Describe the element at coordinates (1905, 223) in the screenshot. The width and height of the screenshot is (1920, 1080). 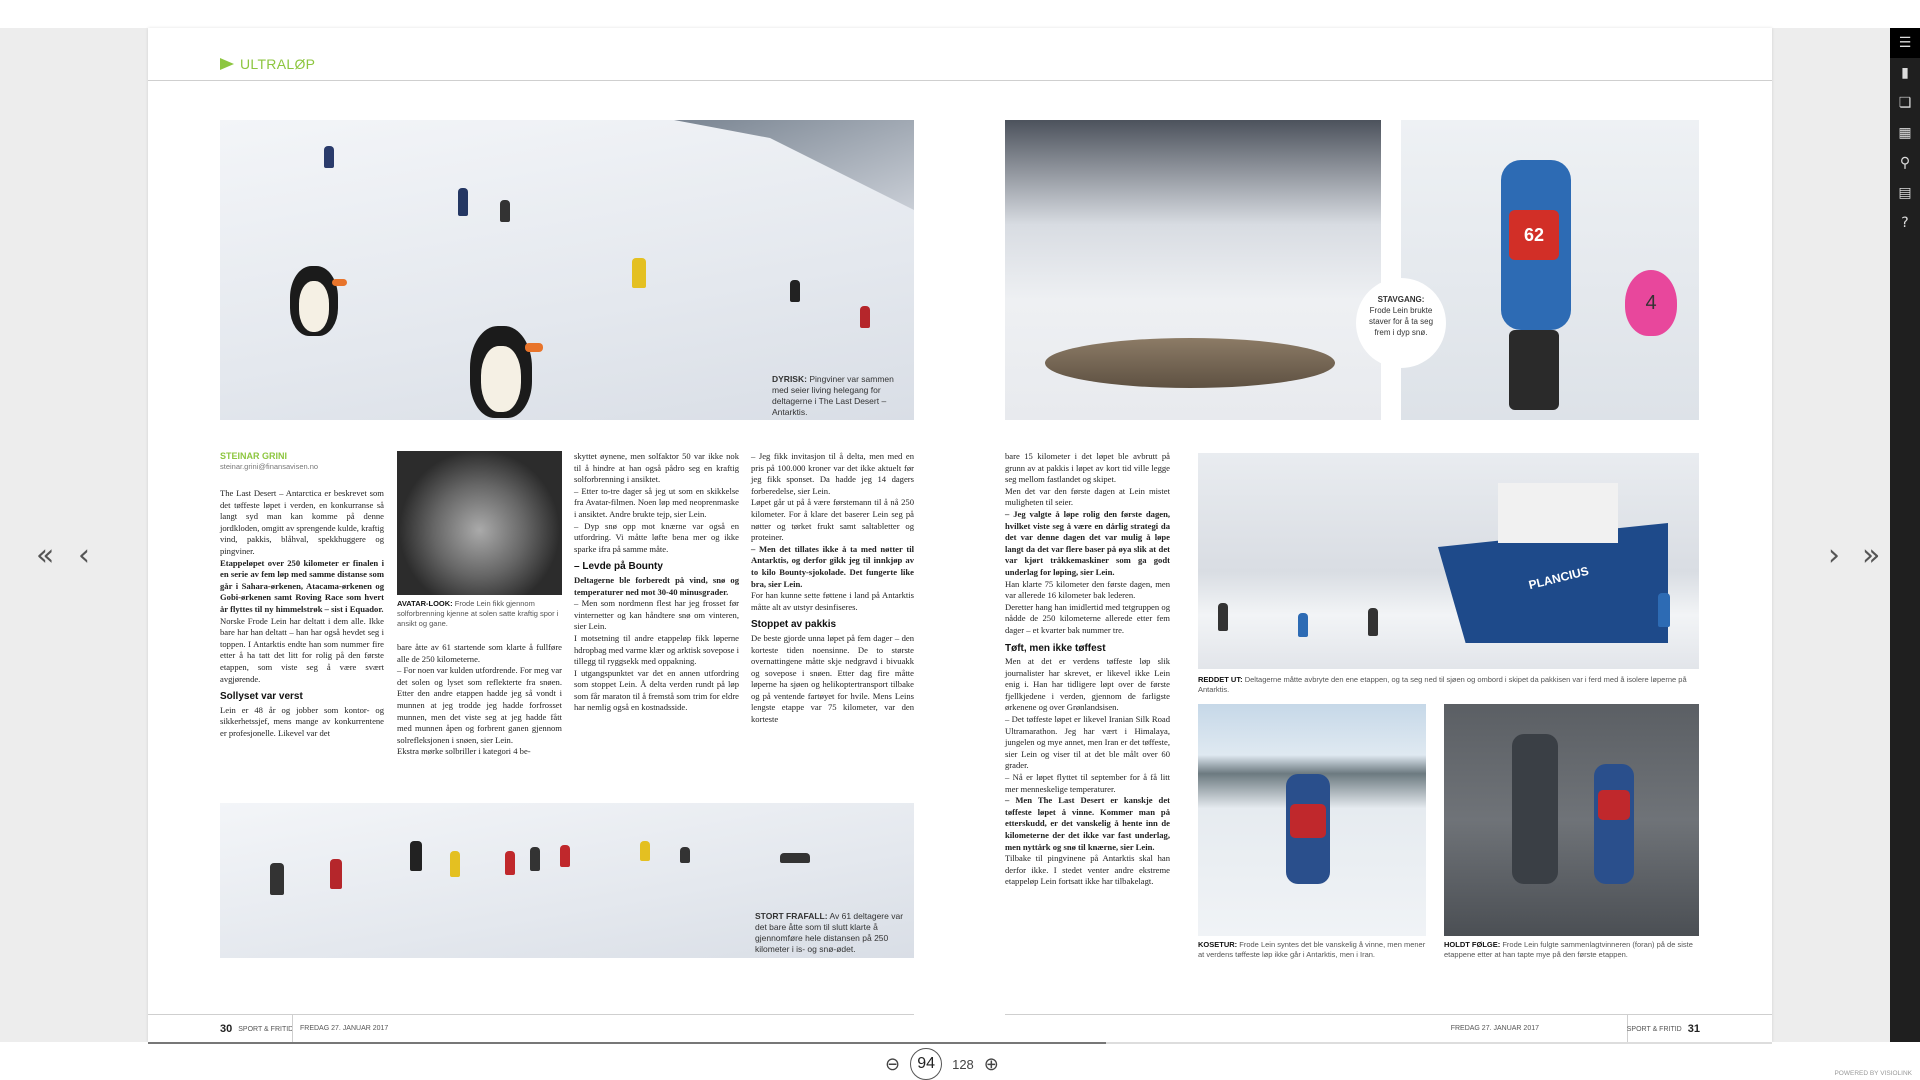
I see `help-icon: ?` at that location.